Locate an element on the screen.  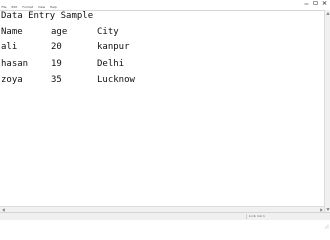
row-name: hasan is located at coordinates (15, 64).